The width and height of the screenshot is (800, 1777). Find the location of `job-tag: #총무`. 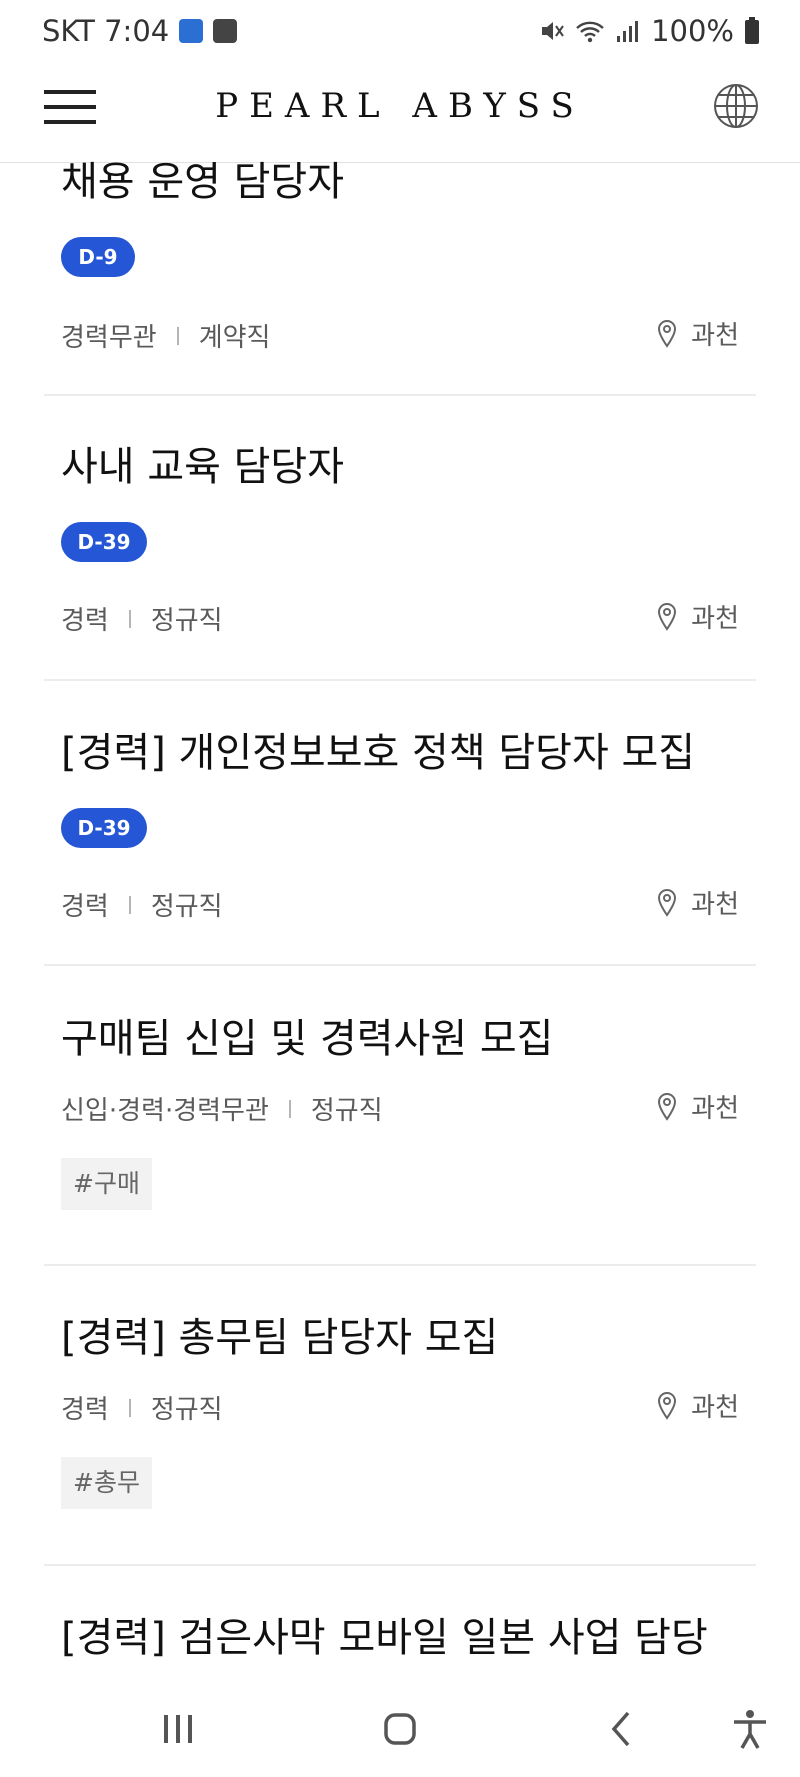

job-tag: #총무 is located at coordinates (106, 1483).